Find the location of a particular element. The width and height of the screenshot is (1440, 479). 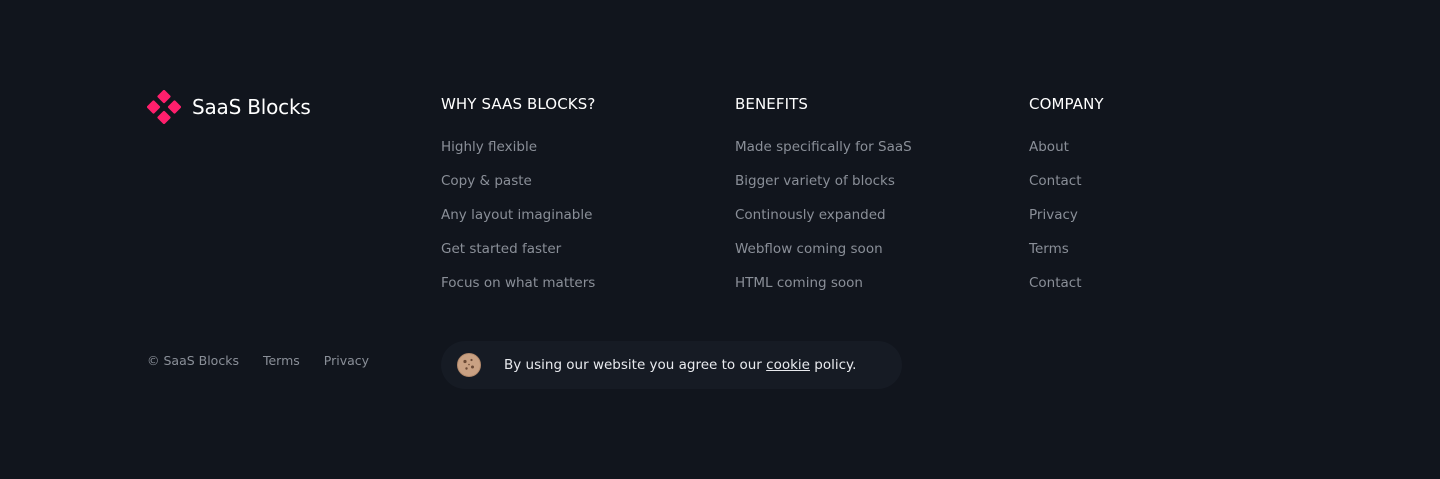

column-title: BENEFITS is located at coordinates (772, 104).